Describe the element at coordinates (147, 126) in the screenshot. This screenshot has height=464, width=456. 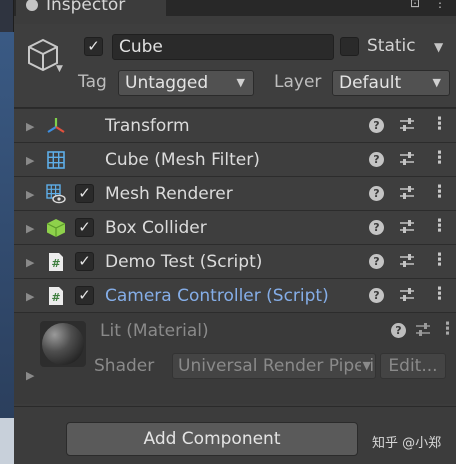
I see `component-label: Transform` at that location.